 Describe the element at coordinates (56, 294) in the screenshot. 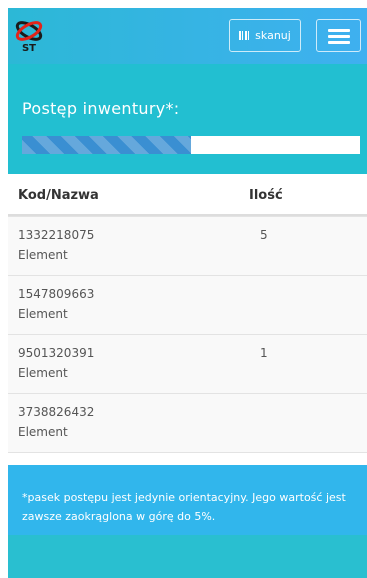

I see `item-code: 1547809663` at that location.